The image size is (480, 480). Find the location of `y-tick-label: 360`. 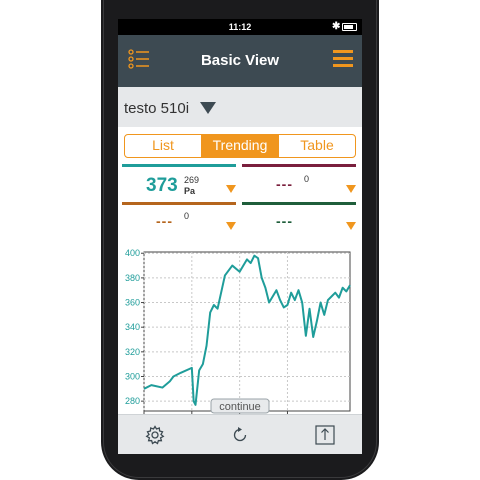

y-tick-label: 360 is located at coordinates (132, 303).